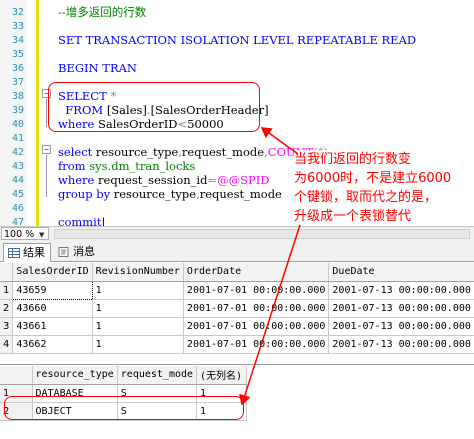  Describe the element at coordinates (52, 326) in the screenshot. I see `table-cell: 43661` at that location.